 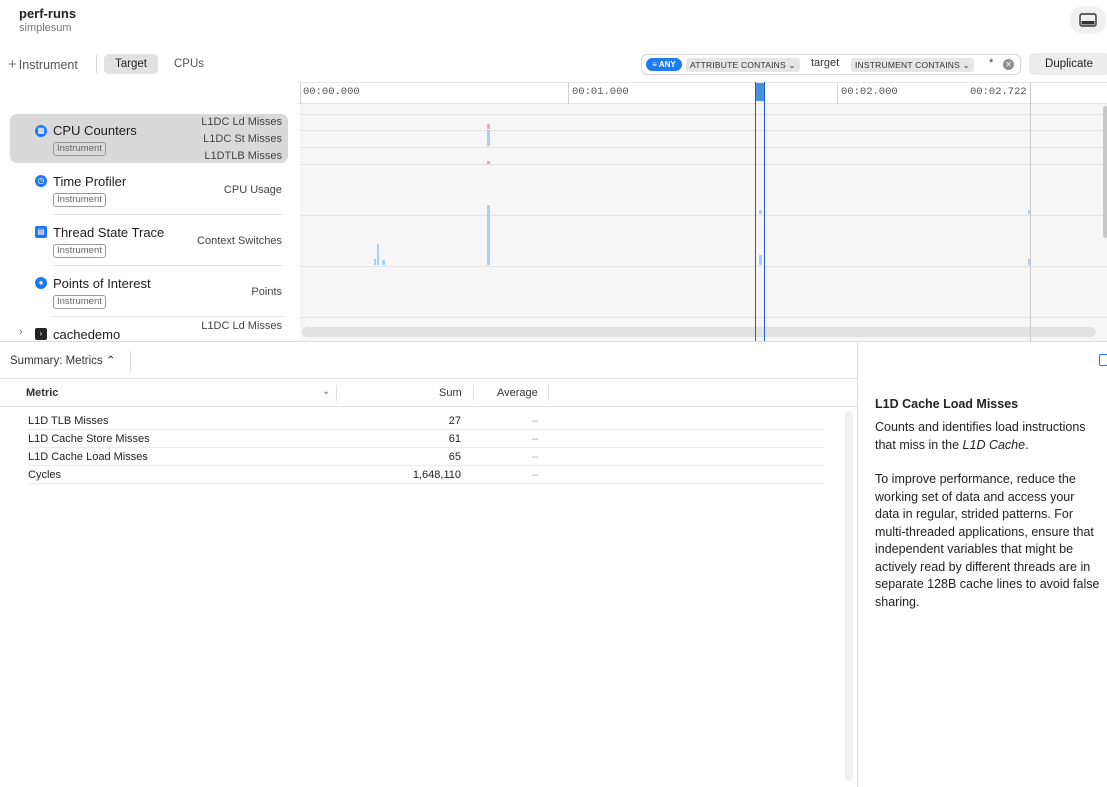 I want to click on toolbar-divider, so click(x=96, y=64).